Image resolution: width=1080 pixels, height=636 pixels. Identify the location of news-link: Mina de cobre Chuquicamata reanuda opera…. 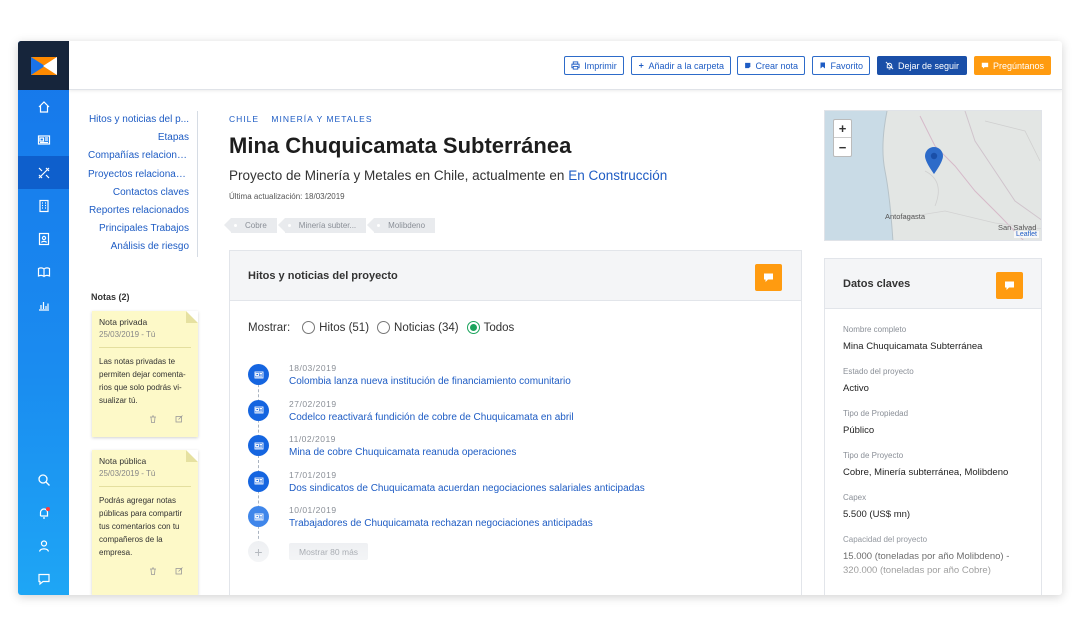
(538, 452).